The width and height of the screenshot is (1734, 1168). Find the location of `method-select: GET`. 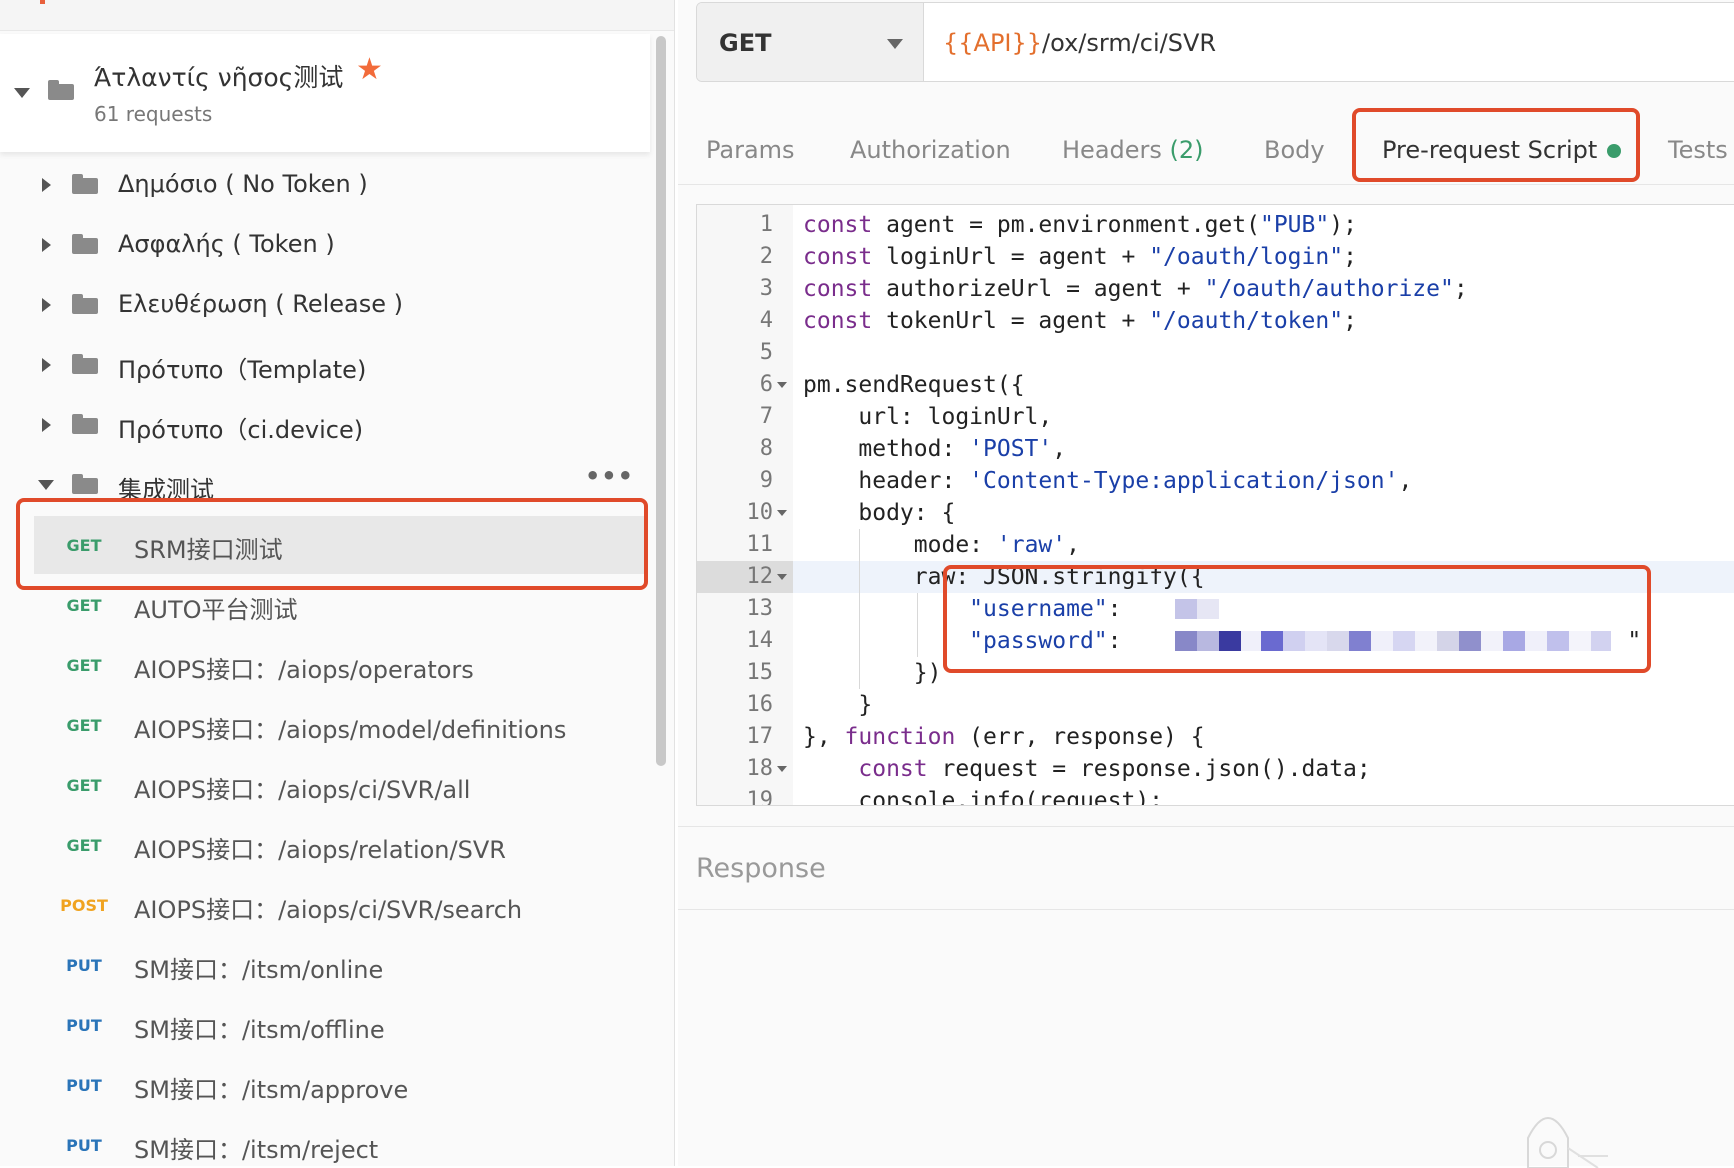

method-select: GET is located at coordinates (810, 42).